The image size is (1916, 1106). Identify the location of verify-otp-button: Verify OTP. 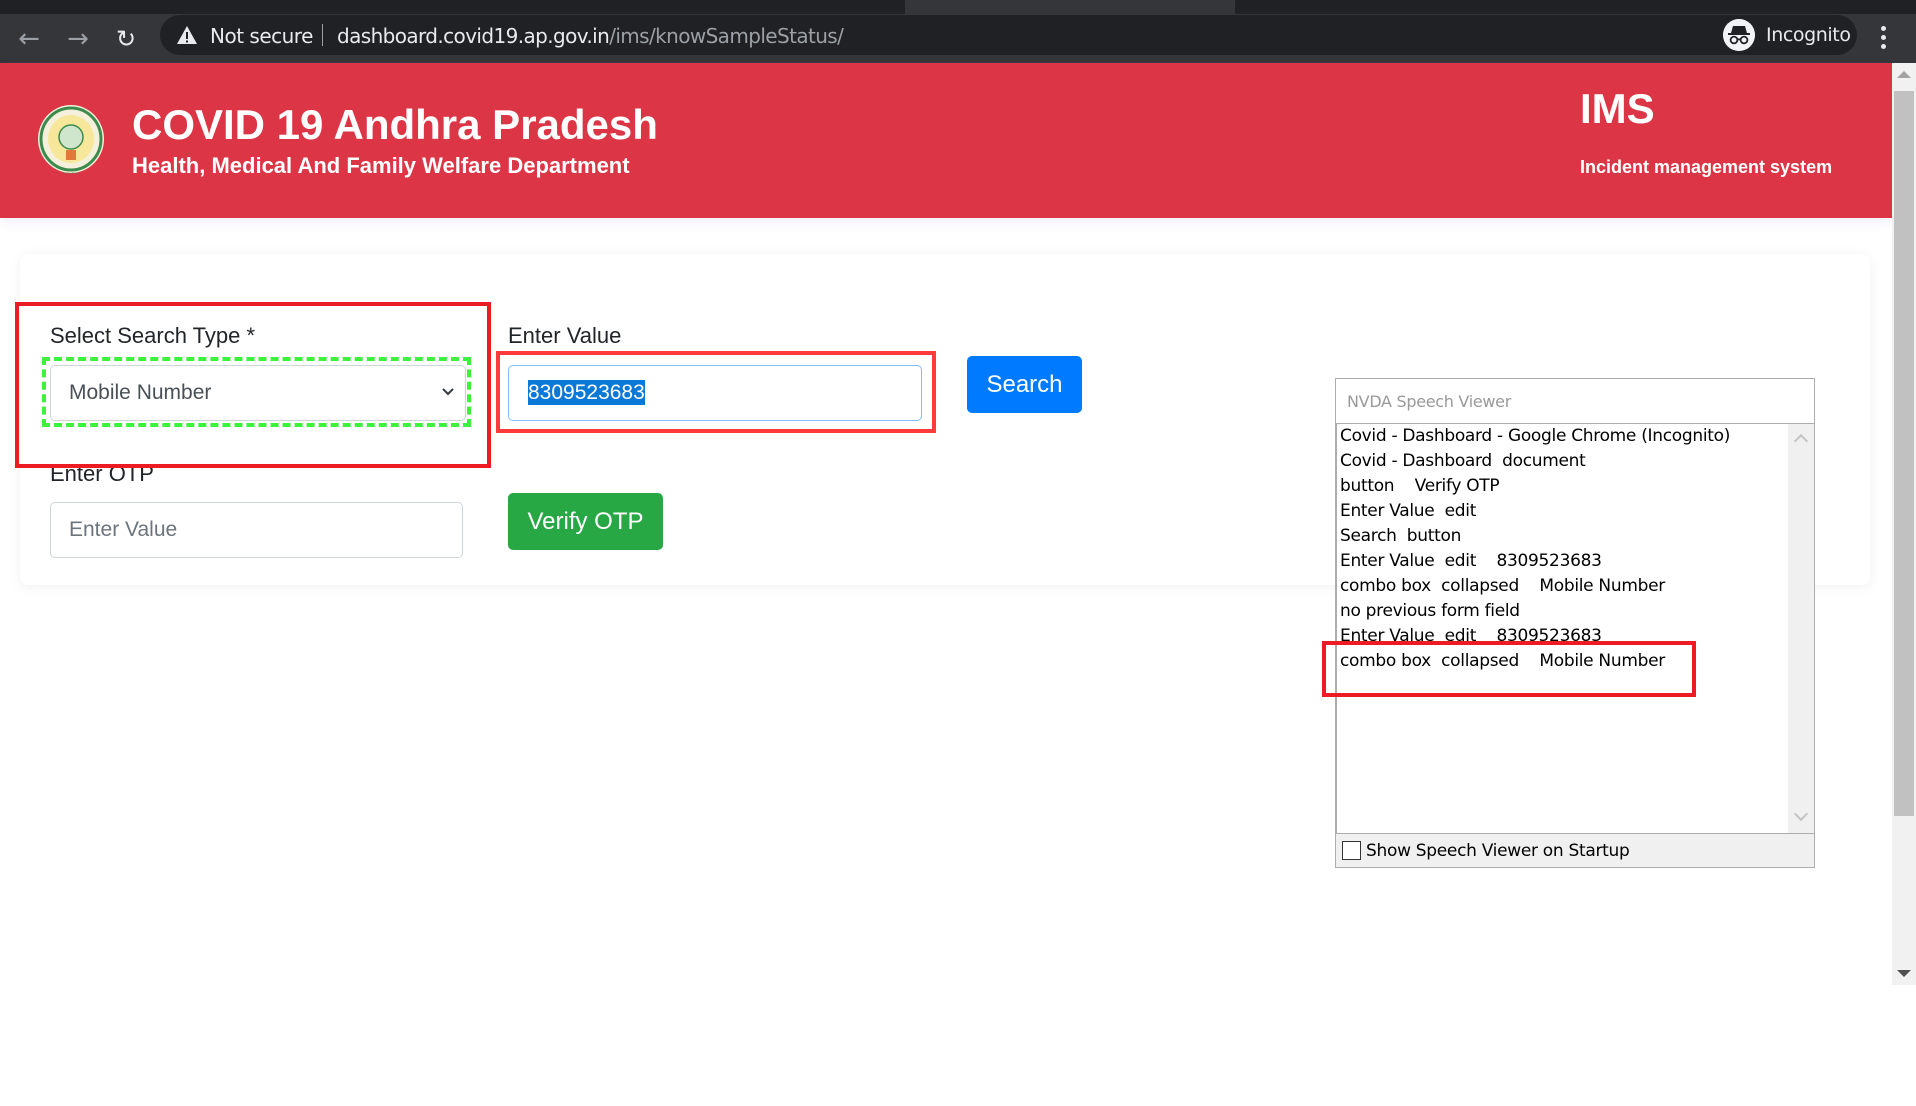
(585, 521).